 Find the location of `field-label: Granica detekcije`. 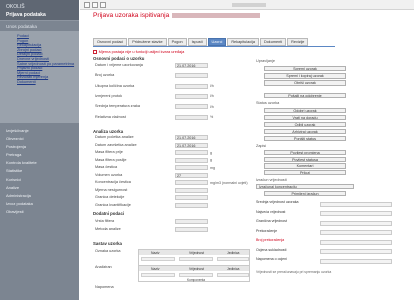

field-label: Granica detekcije is located at coordinates (110, 197).